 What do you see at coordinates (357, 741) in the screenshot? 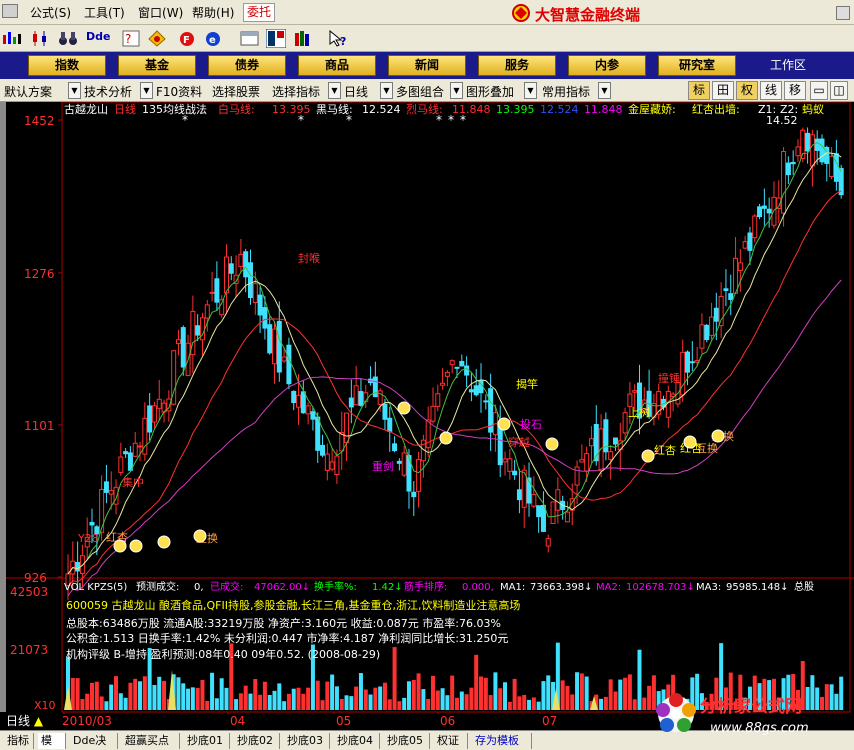
I see `status-tab: 抄底04` at bounding box center [357, 741].